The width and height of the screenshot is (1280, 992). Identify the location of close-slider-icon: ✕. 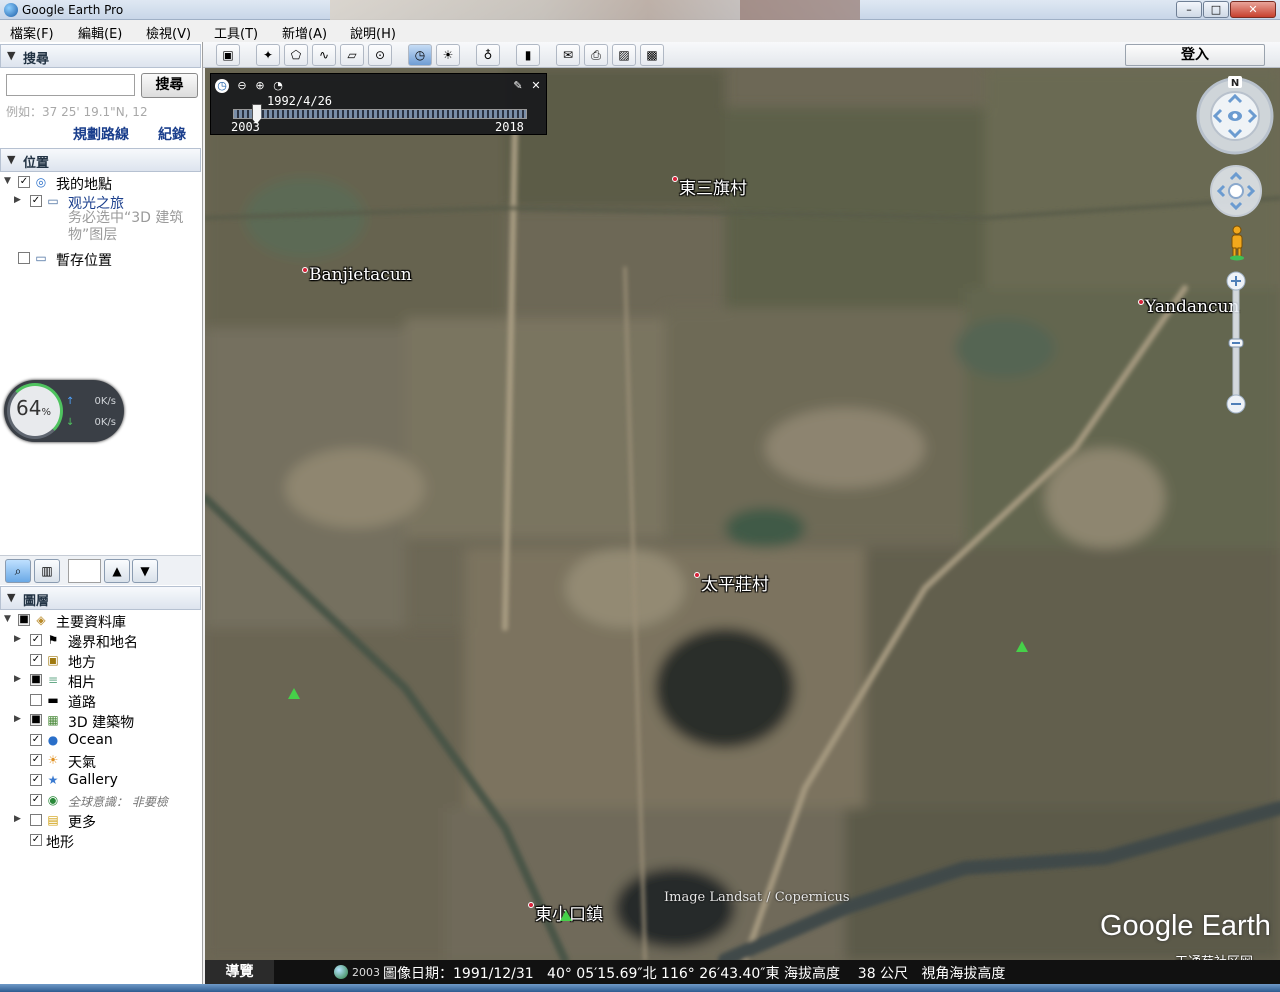
(536, 86).